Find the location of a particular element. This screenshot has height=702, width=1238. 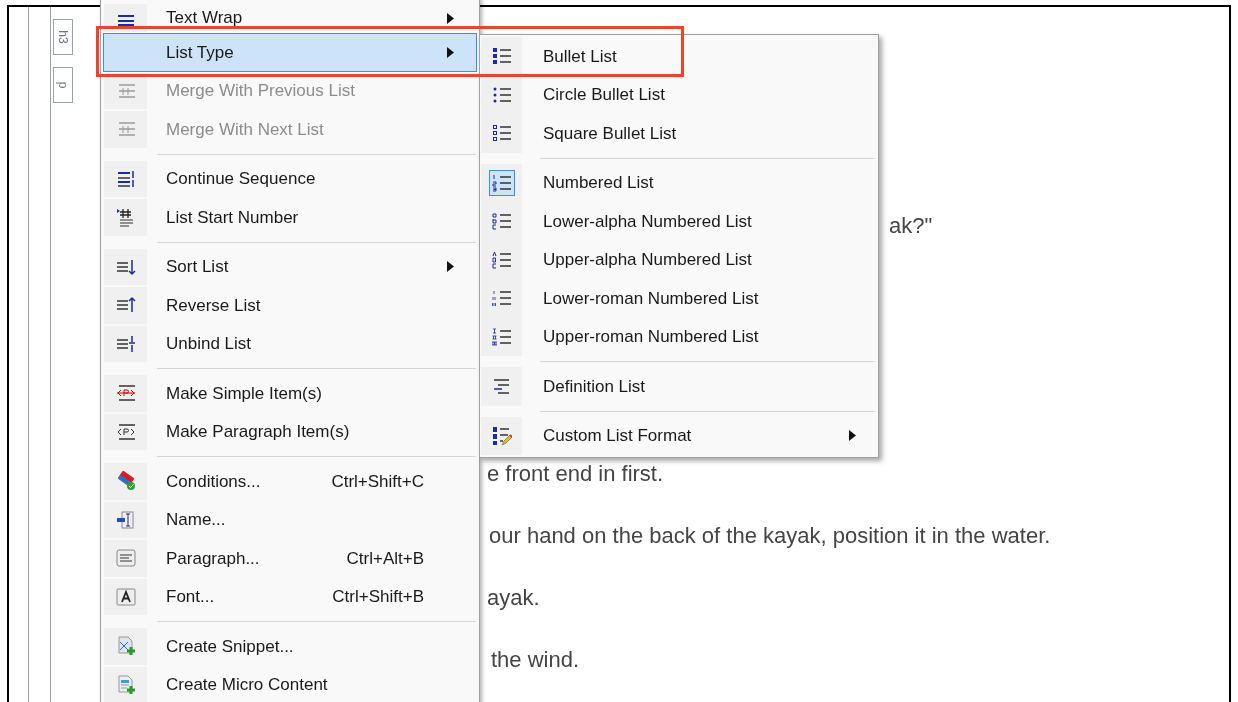

submenu-item: Upper-roman Numbered List is located at coordinates (679, 336).